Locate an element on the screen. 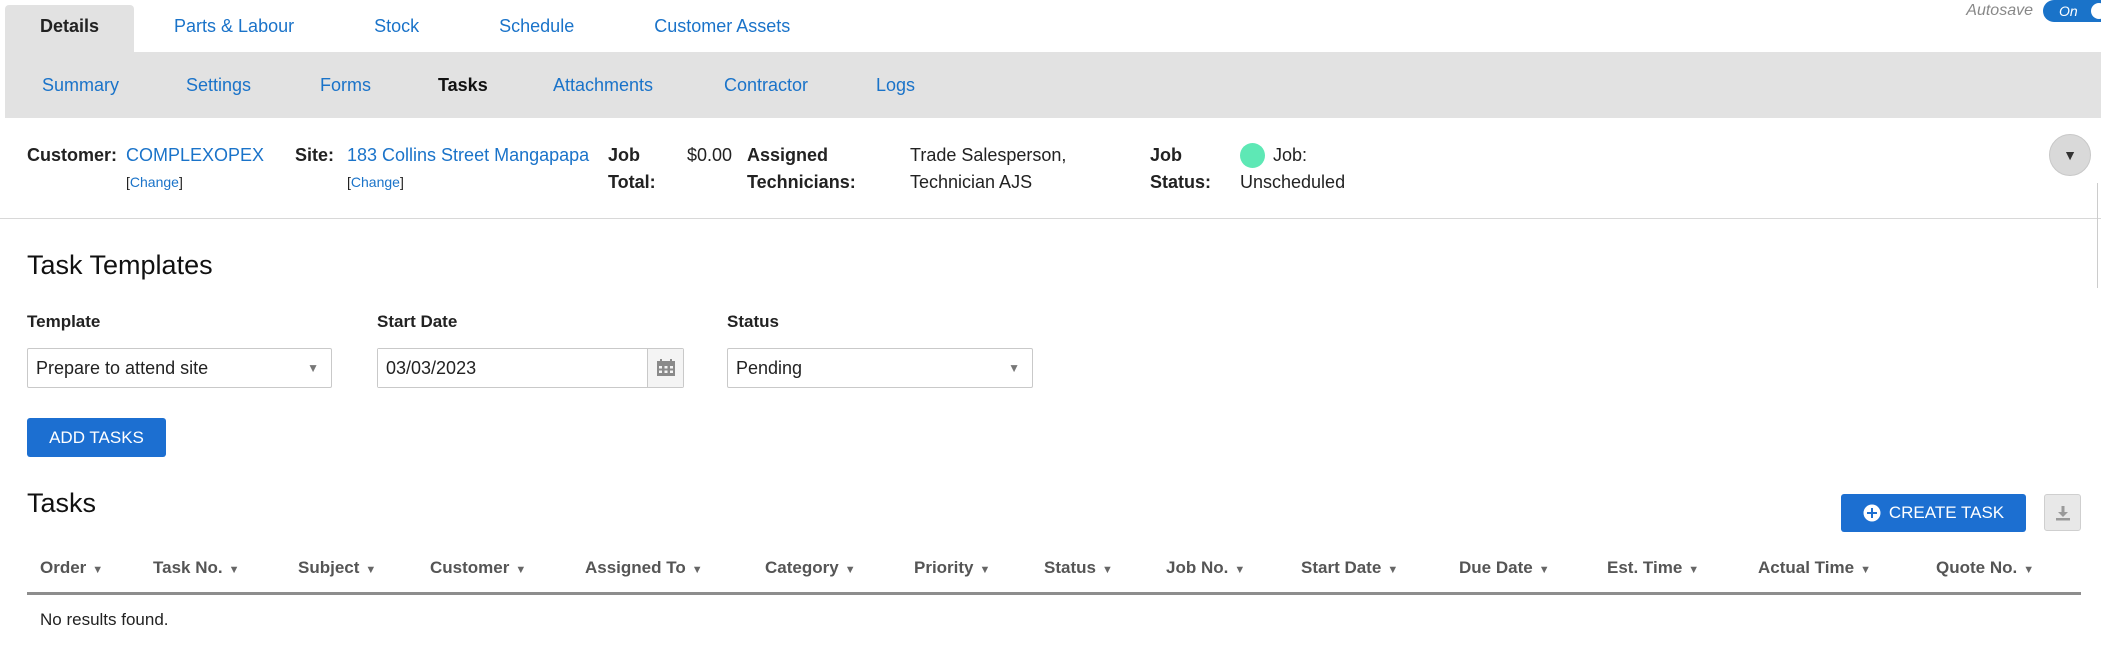 The width and height of the screenshot is (2101, 647). customer-change: [Change] is located at coordinates (154, 182).